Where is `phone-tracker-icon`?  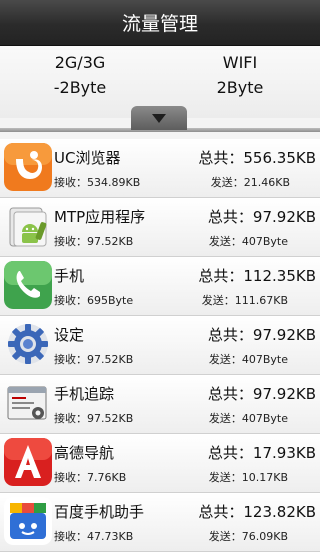 phone-tracker-icon is located at coordinates (28, 403).